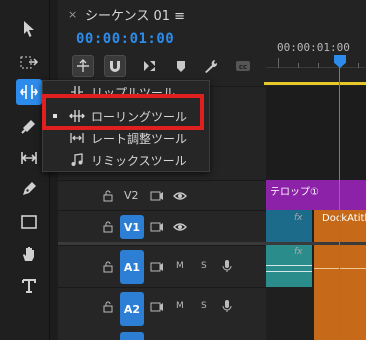 Image resolution: width=366 pixels, height=340 pixels. What do you see at coordinates (212, 14) in the screenshot?
I see `panel-header: × シーケンス 01 ≡` at bounding box center [212, 14].